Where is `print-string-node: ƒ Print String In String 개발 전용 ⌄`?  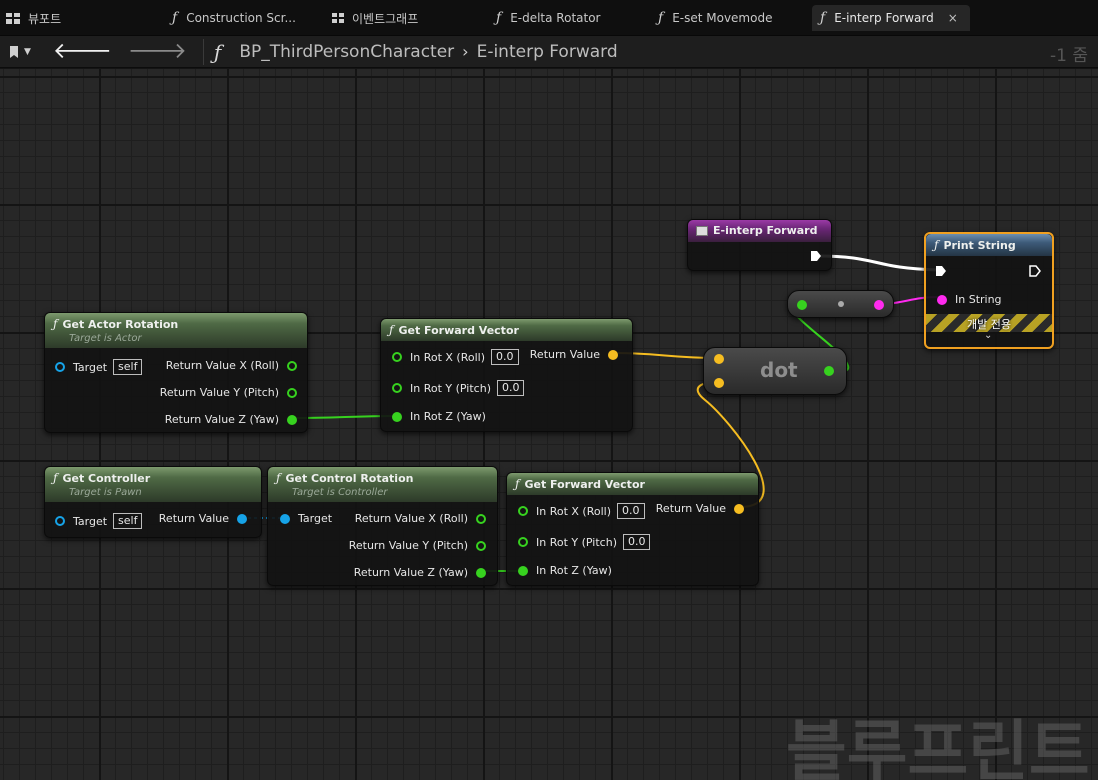 print-string-node: ƒ Print String In String 개발 전용 ⌄ is located at coordinates (989, 290).